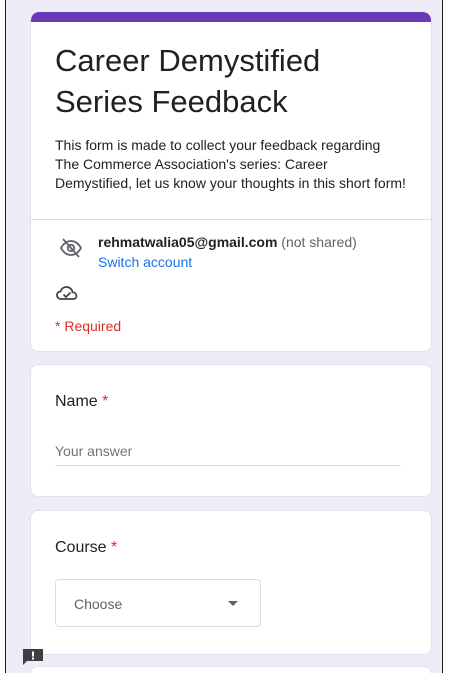 This screenshot has width=449, height=673. I want to click on eye-off-icon, so click(71, 248).